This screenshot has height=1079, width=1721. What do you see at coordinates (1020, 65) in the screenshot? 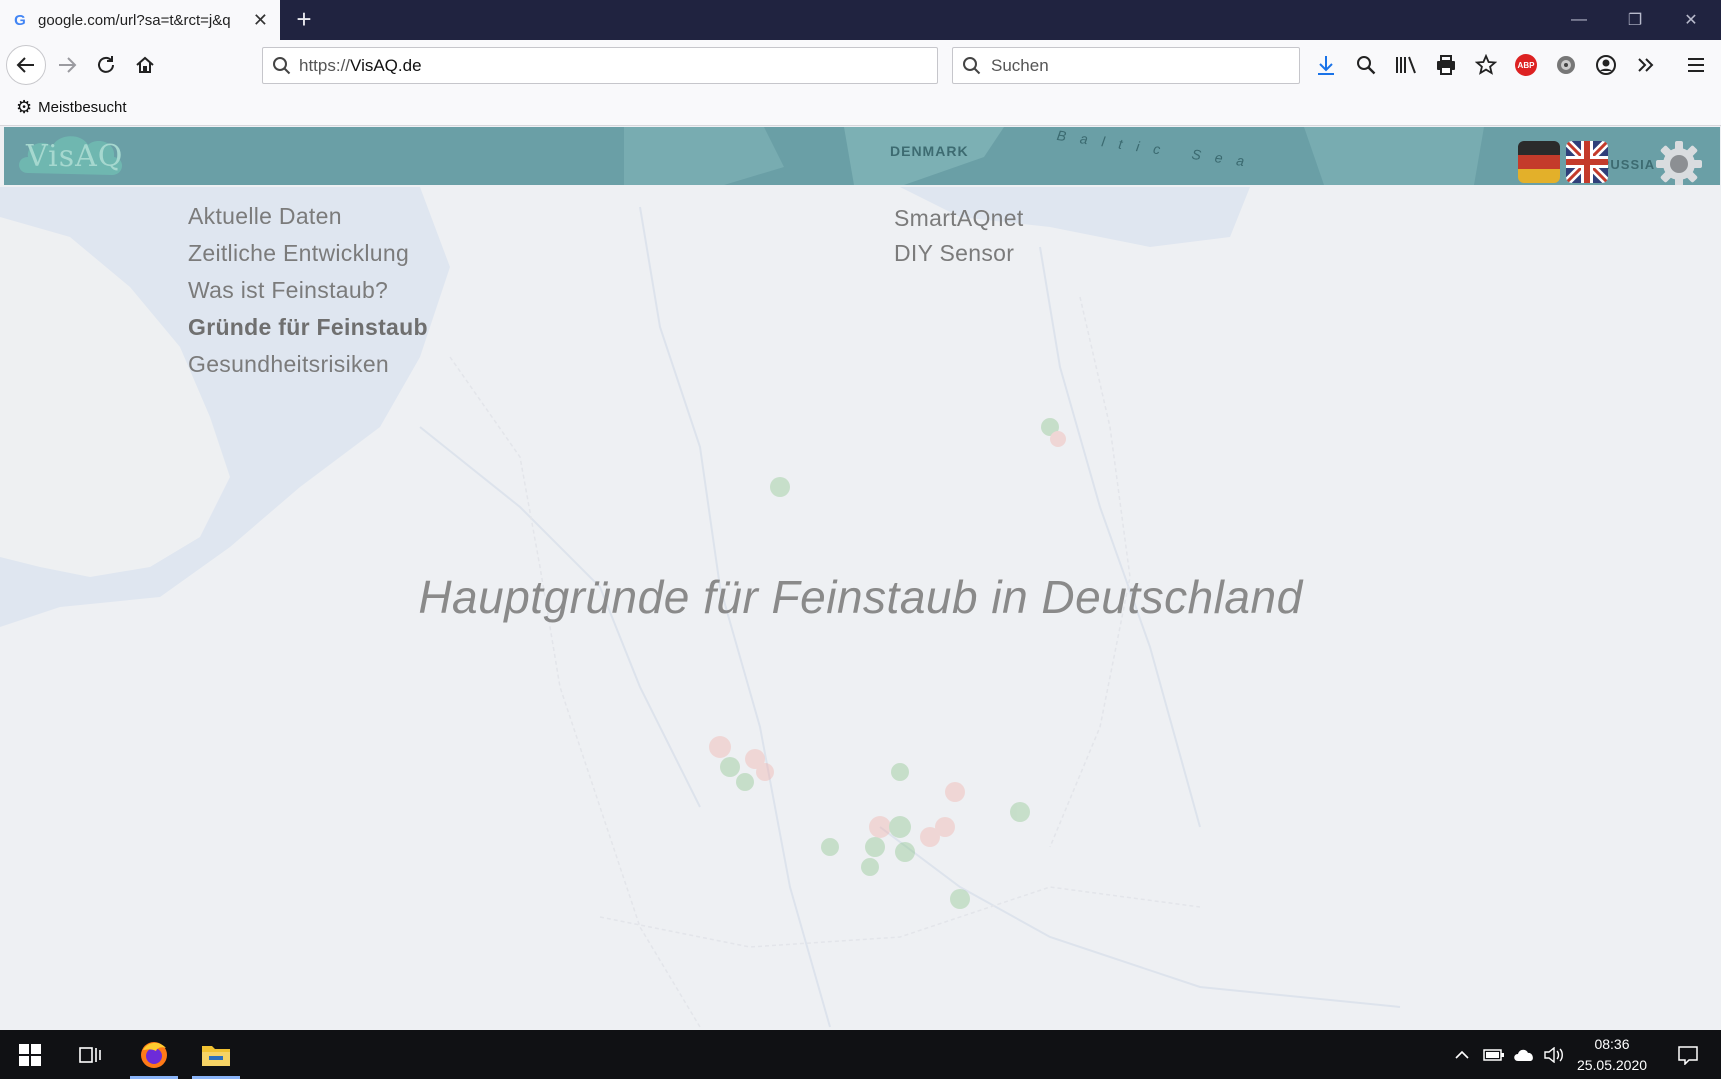
I see `search-placeholder: Suchen` at bounding box center [1020, 65].